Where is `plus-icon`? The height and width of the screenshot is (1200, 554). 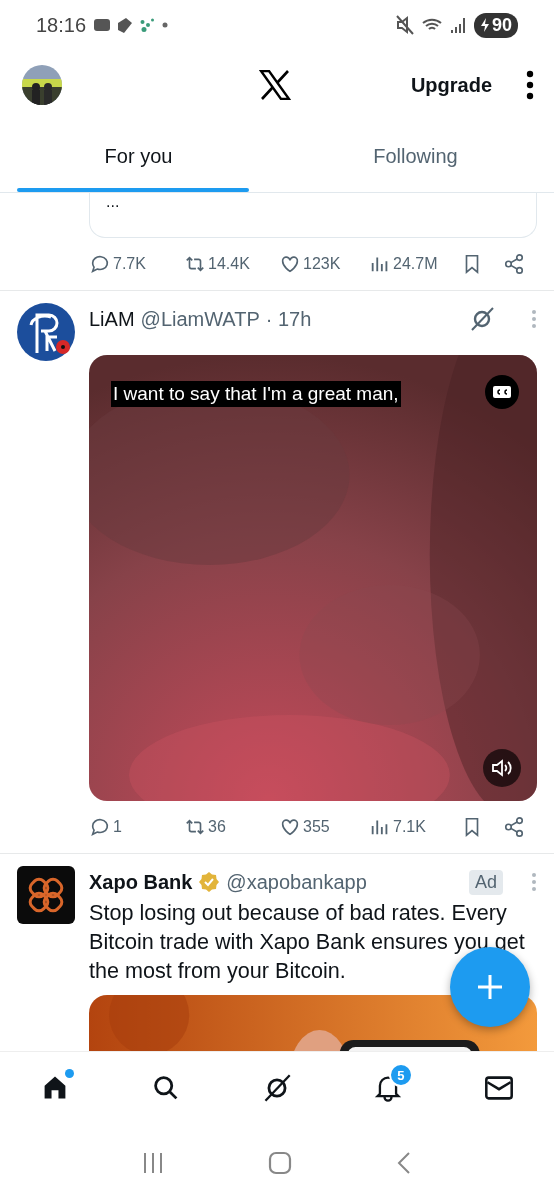
plus-icon is located at coordinates (490, 987).